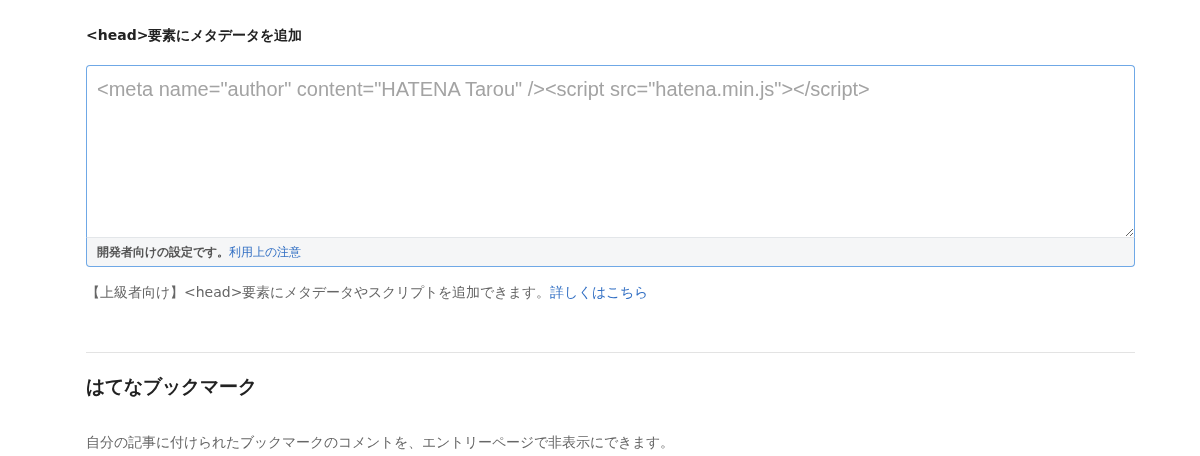  Describe the element at coordinates (368, 292) in the screenshot. I see `help-text: 【上級者向け】<head>要素にメタデータやスクリプトを追加できます。詳しくはこちら` at that location.